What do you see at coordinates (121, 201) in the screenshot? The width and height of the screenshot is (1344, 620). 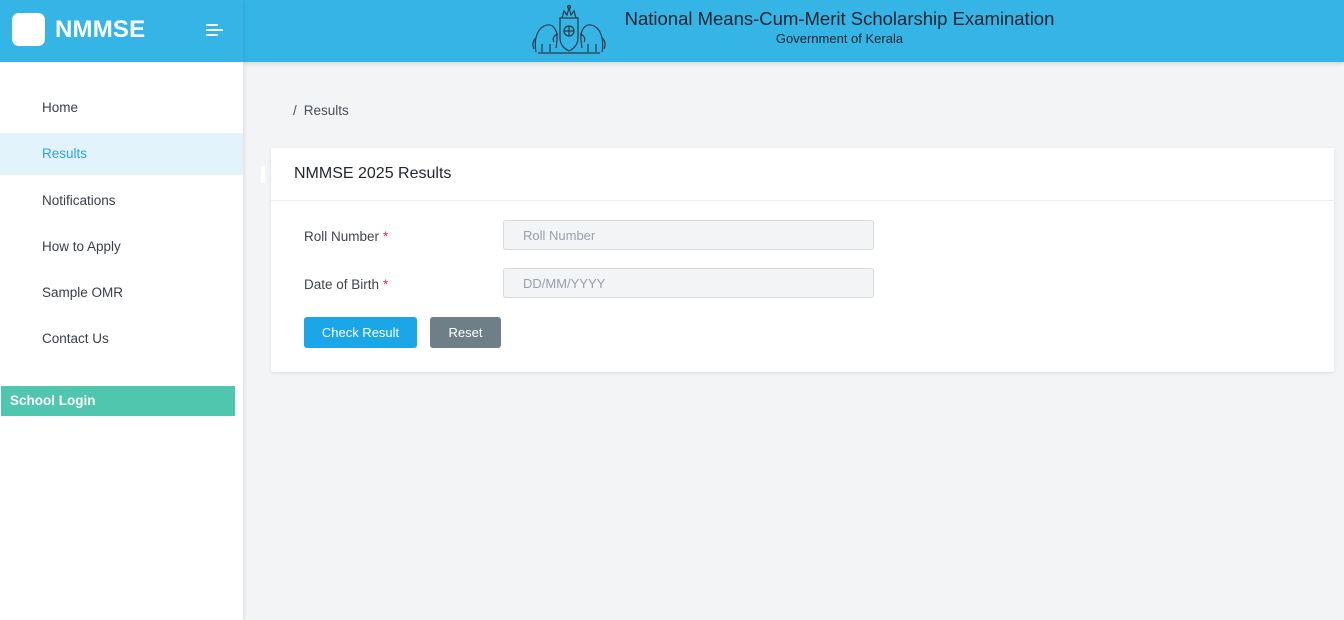 I see `sidebar-item-notifications: Notifications` at bounding box center [121, 201].